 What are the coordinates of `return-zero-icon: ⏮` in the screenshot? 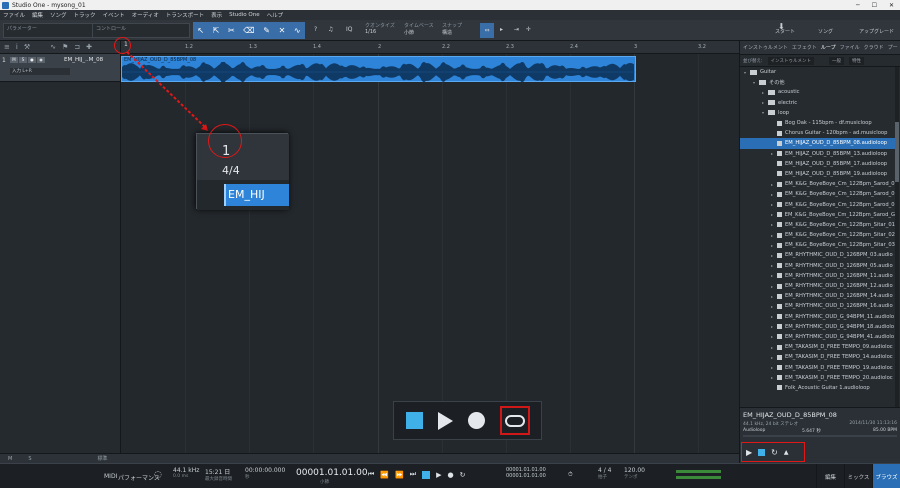 It's located at (371, 474).